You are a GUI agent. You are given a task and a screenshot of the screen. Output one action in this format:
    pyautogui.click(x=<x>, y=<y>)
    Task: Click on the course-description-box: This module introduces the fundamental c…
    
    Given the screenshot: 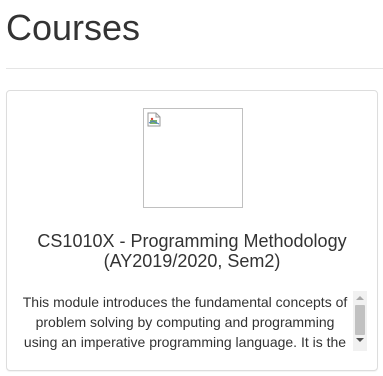 What is the action you would take?
    pyautogui.click(x=194, y=321)
    